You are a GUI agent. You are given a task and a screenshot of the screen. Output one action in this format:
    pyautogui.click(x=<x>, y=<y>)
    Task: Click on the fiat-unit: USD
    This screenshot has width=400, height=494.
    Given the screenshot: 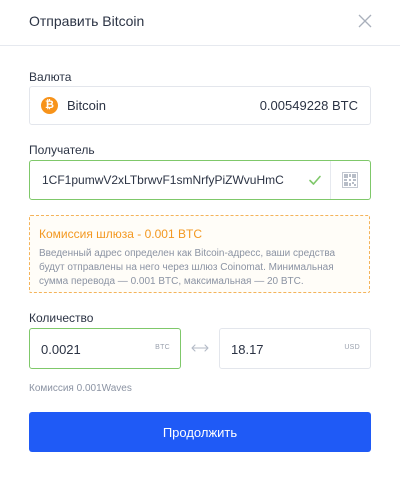 What is the action you would take?
    pyautogui.click(x=352, y=347)
    